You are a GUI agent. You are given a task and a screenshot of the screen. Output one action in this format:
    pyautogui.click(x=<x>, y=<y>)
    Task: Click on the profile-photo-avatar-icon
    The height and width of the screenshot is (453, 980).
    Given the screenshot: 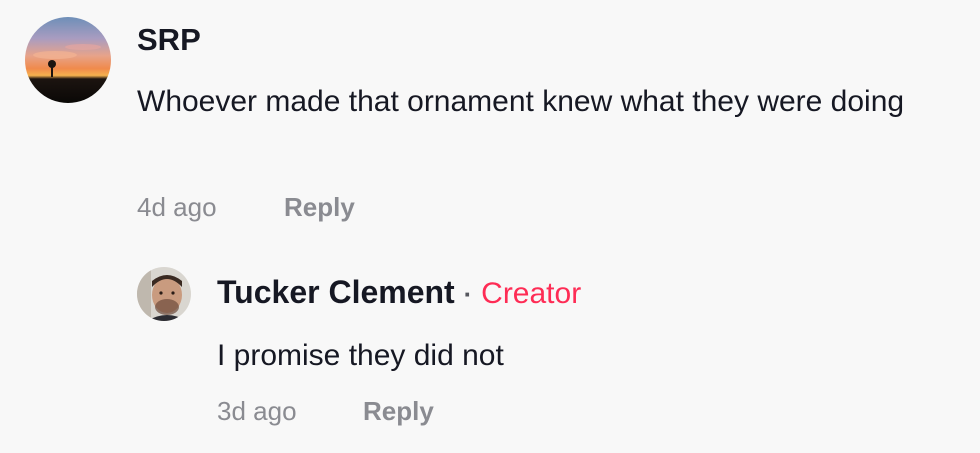 What is the action you would take?
    pyautogui.click(x=164, y=294)
    